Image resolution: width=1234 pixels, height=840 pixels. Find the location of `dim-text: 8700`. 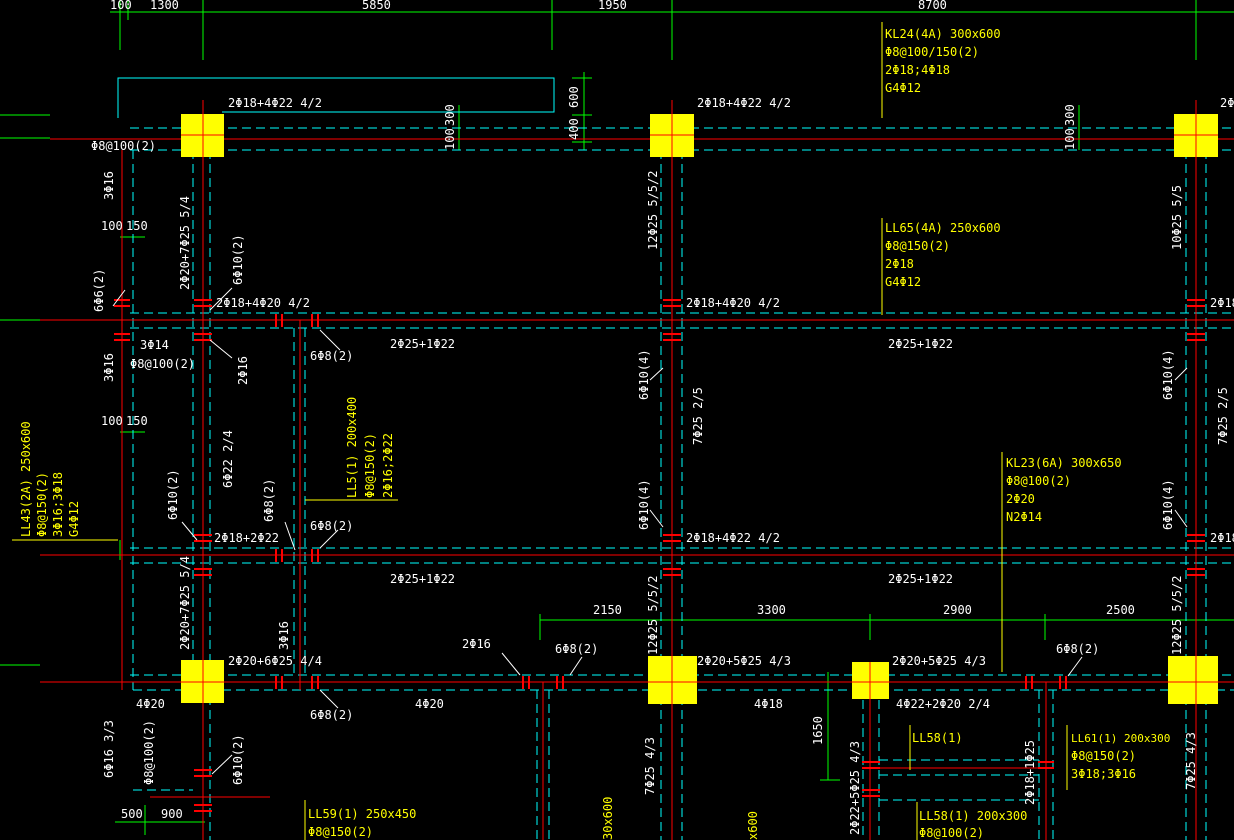

dim-text: 8700 is located at coordinates (932, 6).